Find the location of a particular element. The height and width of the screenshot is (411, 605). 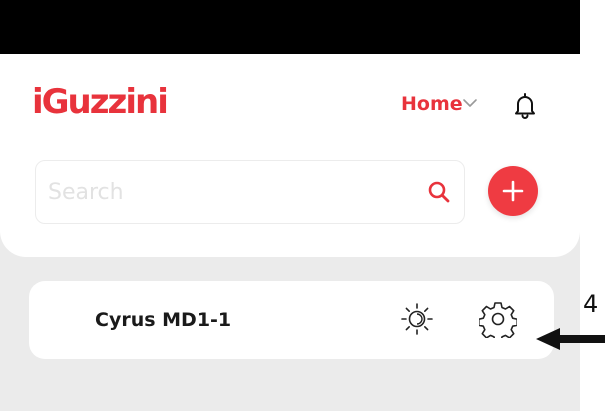

add-device-button is located at coordinates (513, 191).